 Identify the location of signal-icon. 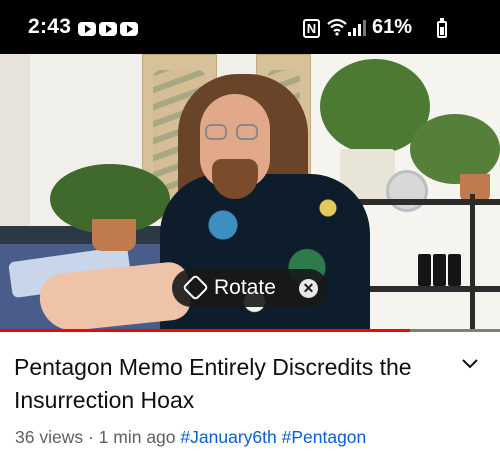
(357, 28).